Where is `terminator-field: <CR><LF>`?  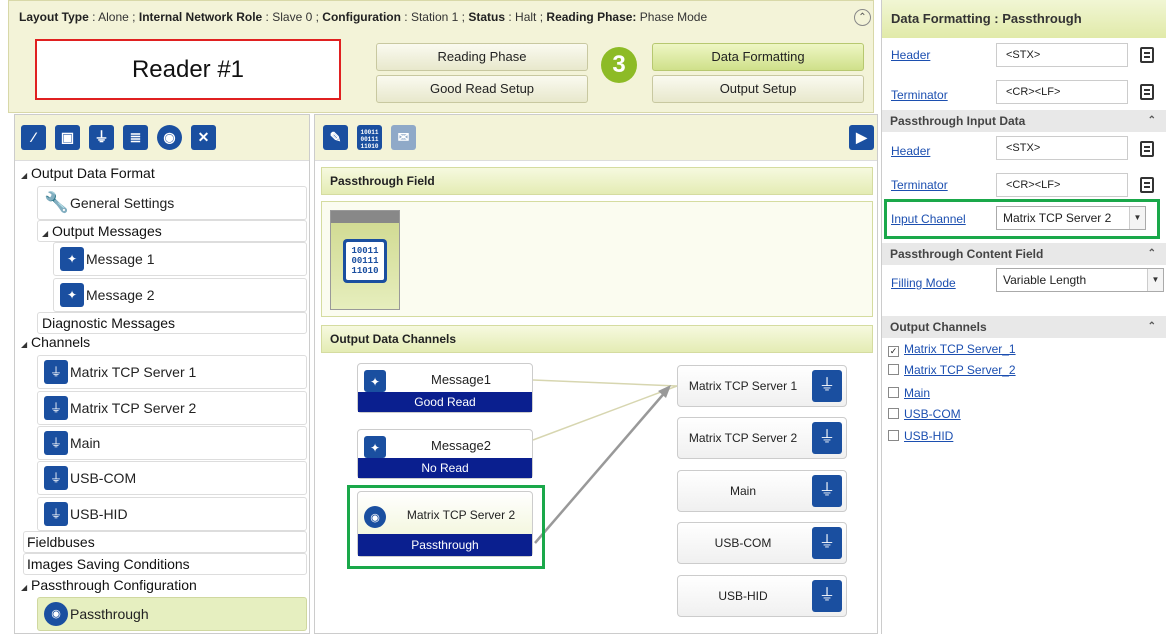
terminator-field: <CR><LF> is located at coordinates (1062, 92).